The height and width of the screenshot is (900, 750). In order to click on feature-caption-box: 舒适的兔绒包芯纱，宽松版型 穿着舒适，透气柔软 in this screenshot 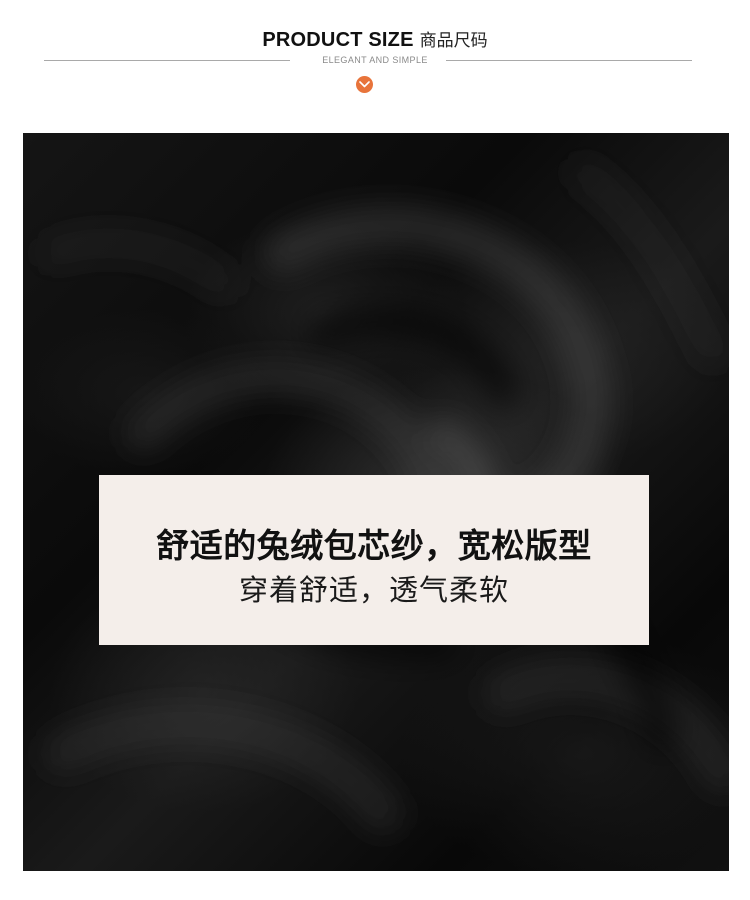, I will do `click(374, 560)`.